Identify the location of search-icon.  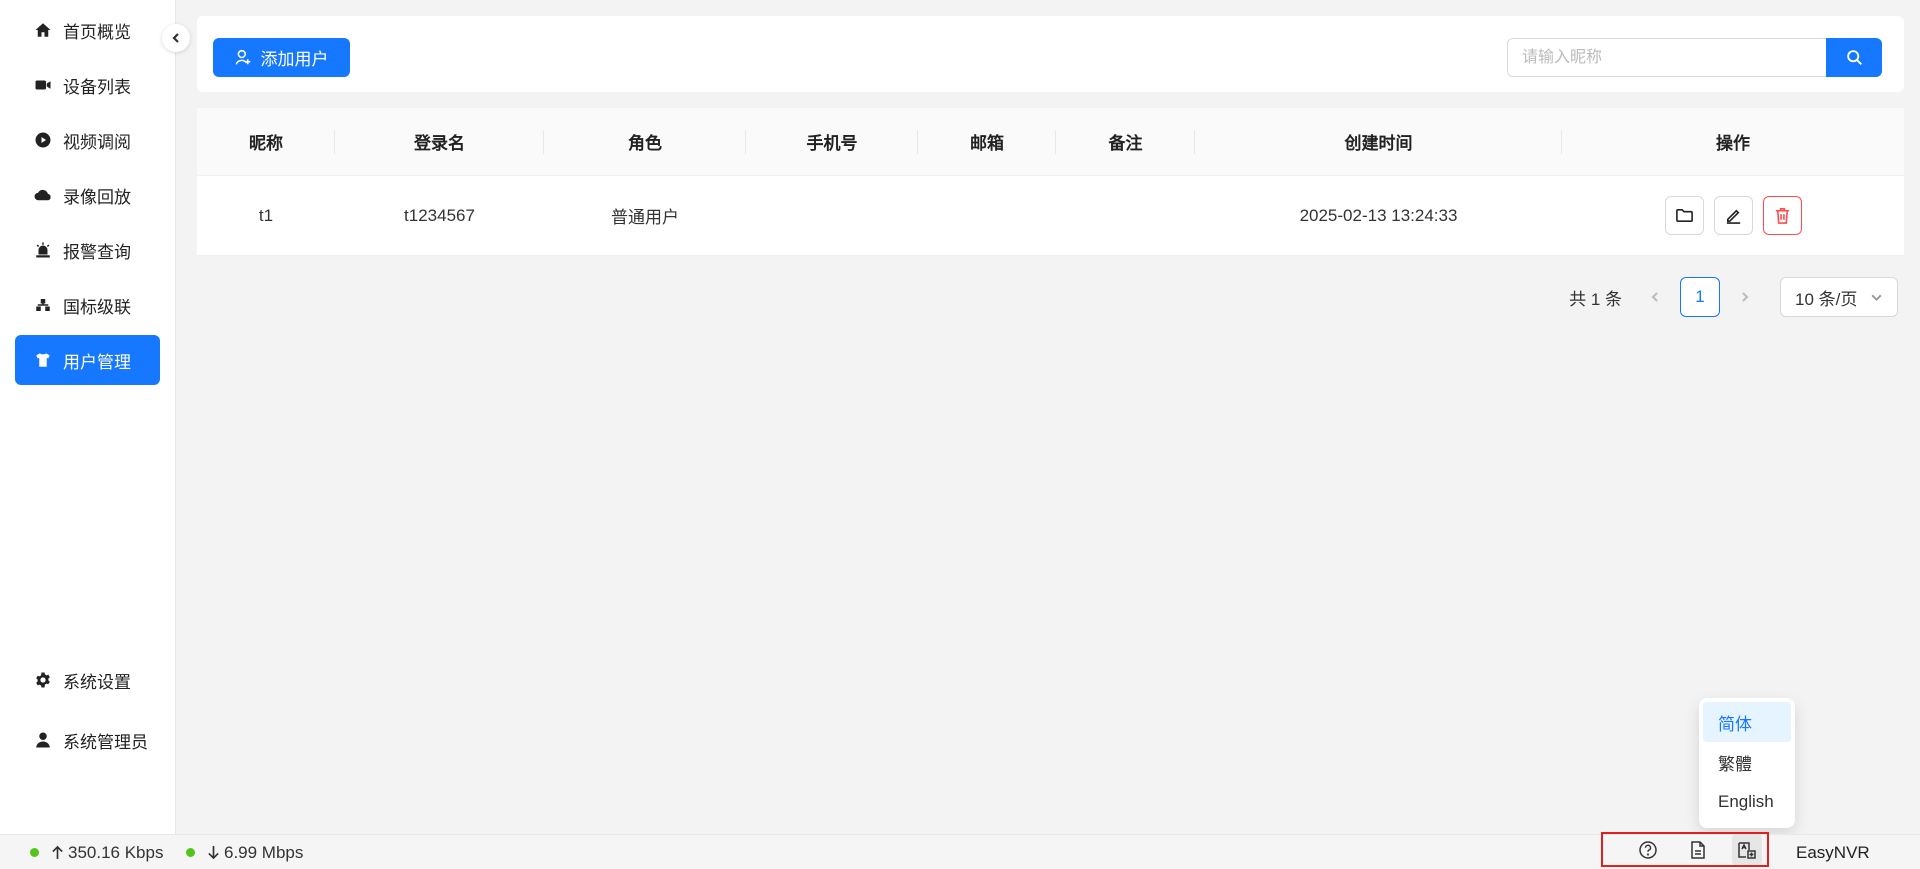
(1854, 57).